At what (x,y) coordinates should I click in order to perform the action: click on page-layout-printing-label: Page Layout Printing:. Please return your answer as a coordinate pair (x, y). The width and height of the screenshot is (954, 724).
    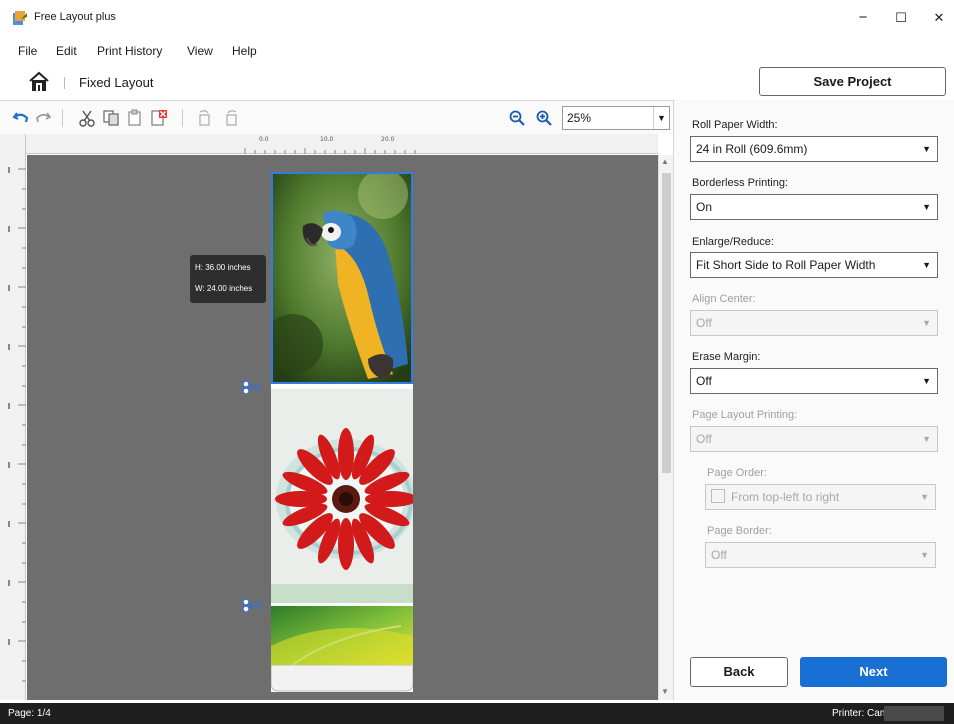
    Looking at the image, I should click on (745, 415).